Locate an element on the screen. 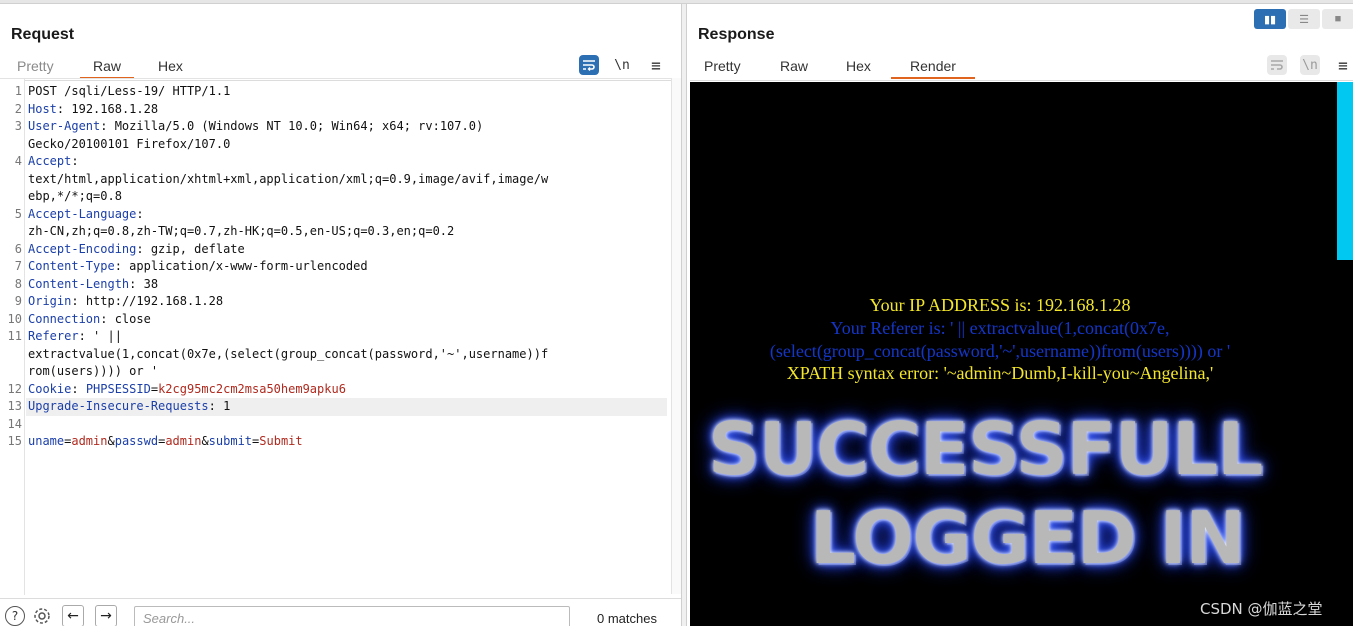  response-newline-icon: \n is located at coordinates (1310, 65).